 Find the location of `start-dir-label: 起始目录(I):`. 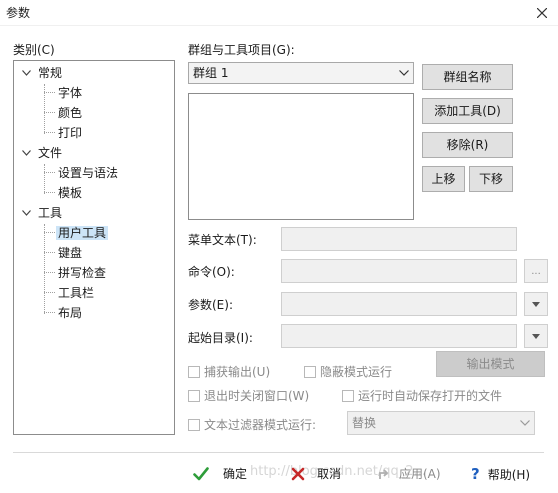

start-dir-label: 起始目录(I): is located at coordinates (220, 338).